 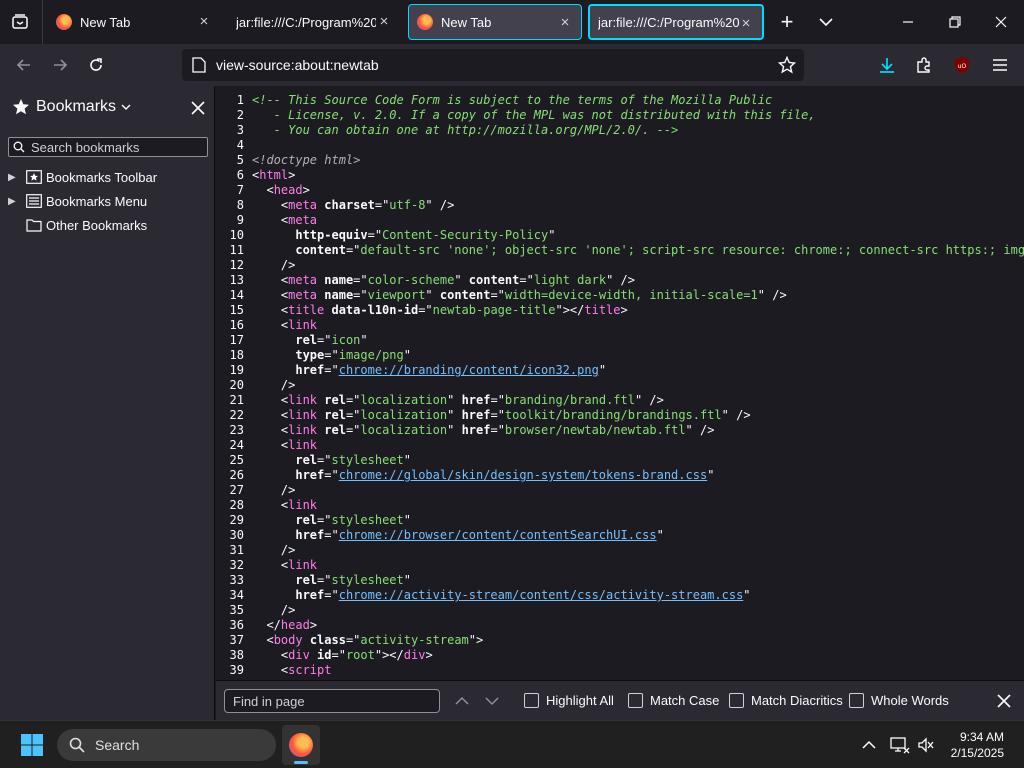 I want to click on line-number: 14, so click(x=236, y=295).